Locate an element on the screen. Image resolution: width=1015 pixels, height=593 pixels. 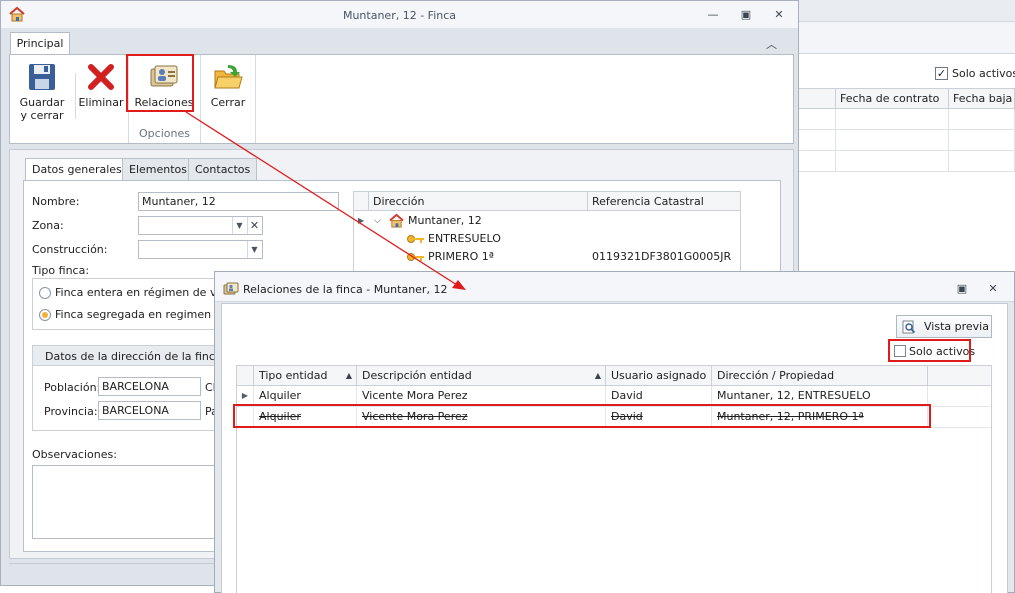
relaciones-window-title: Relaciones de la finca - Muntaner, 12 is located at coordinates (345, 289).